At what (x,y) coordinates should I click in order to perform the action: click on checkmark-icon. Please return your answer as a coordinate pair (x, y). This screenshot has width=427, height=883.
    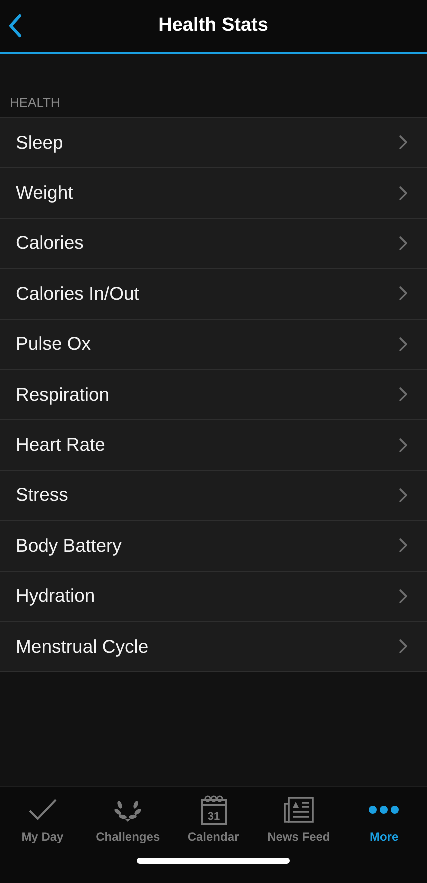
    Looking at the image, I should click on (43, 810).